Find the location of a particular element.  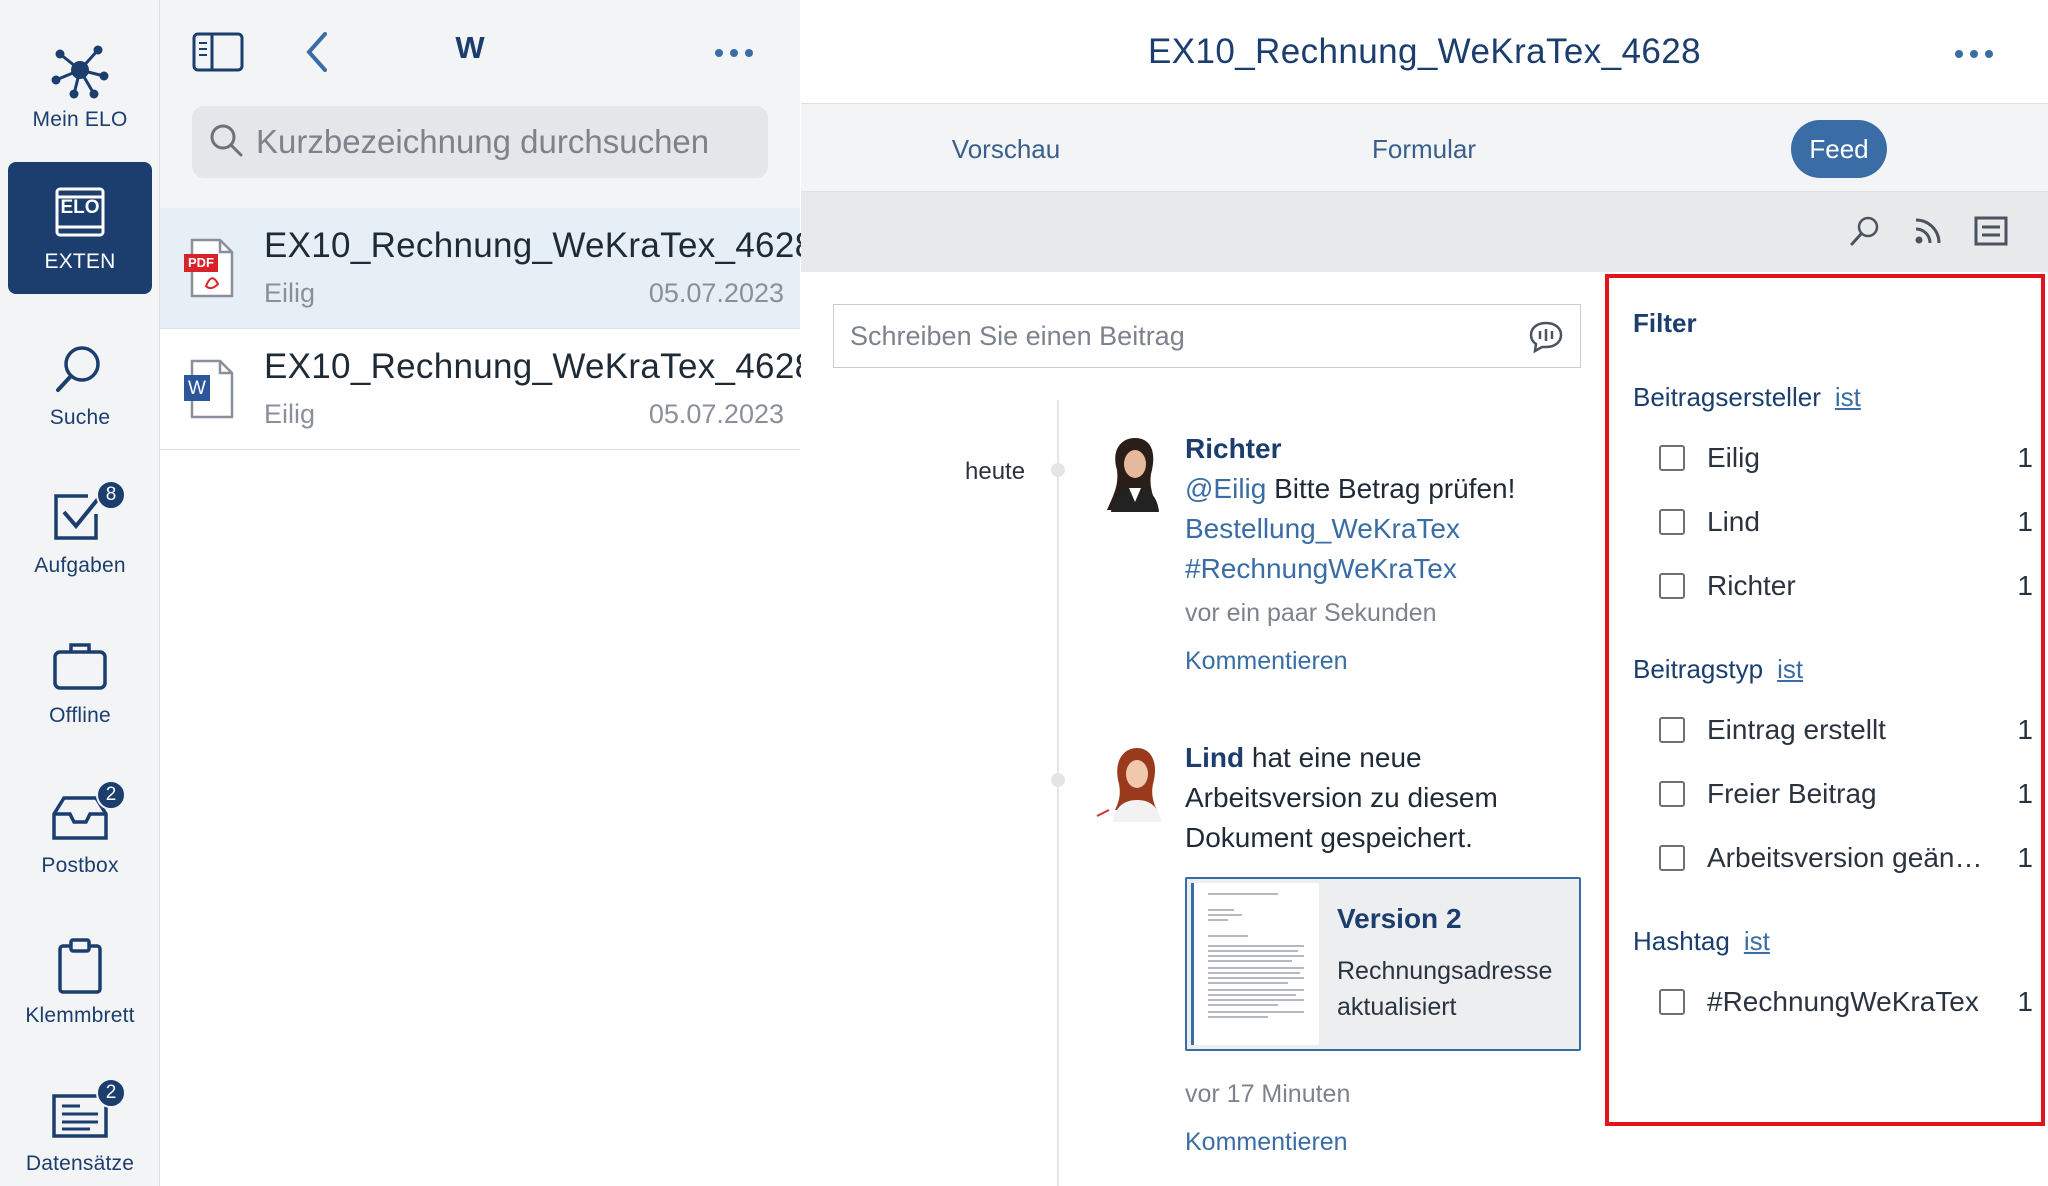

rail-label: Datensätze is located at coordinates (80, 1163).